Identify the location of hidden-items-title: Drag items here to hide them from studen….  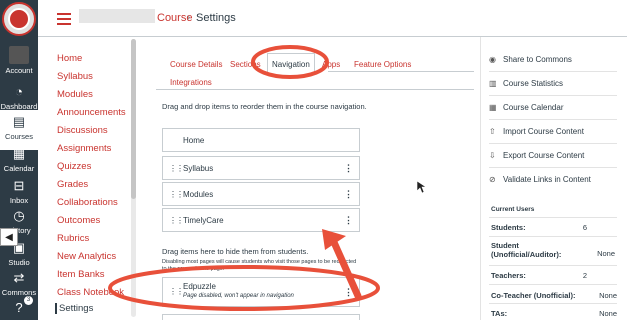
(235, 251).